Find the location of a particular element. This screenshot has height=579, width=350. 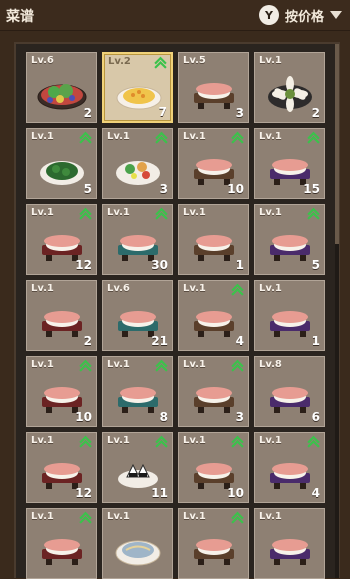

recipe-count: 5 is located at coordinates (315, 265).